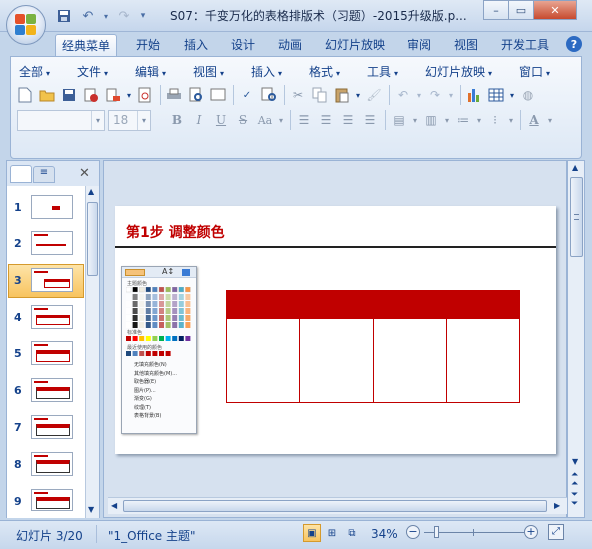 The width and height of the screenshot is (592, 549). I want to click on paste-icon, so click(342, 95).